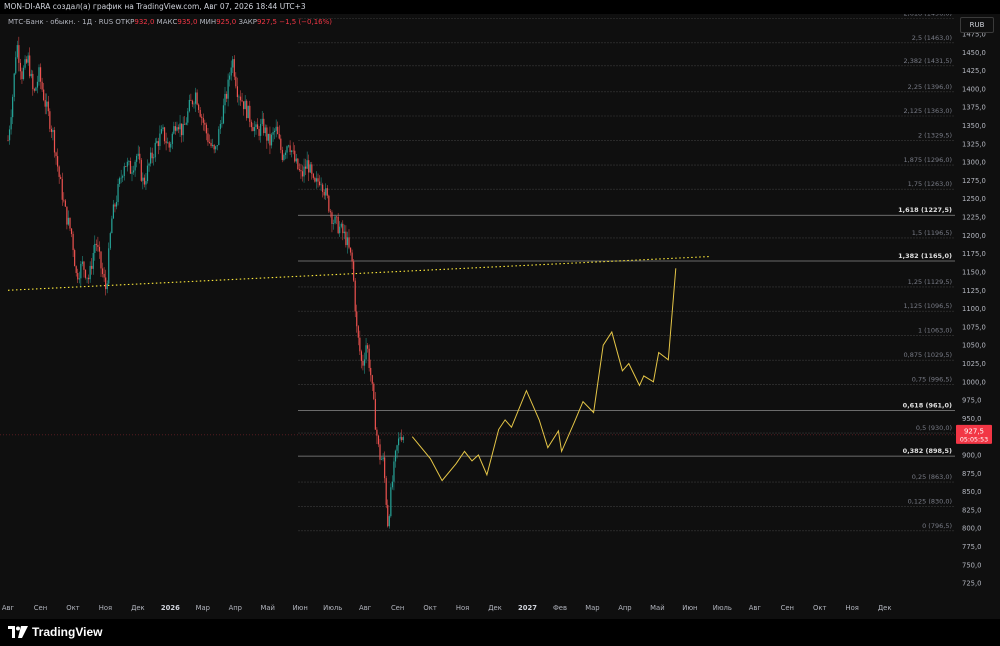 This screenshot has height=646, width=1000. What do you see at coordinates (544, 375) in the screenshot?
I see `projection-layer` at bounding box center [544, 375].